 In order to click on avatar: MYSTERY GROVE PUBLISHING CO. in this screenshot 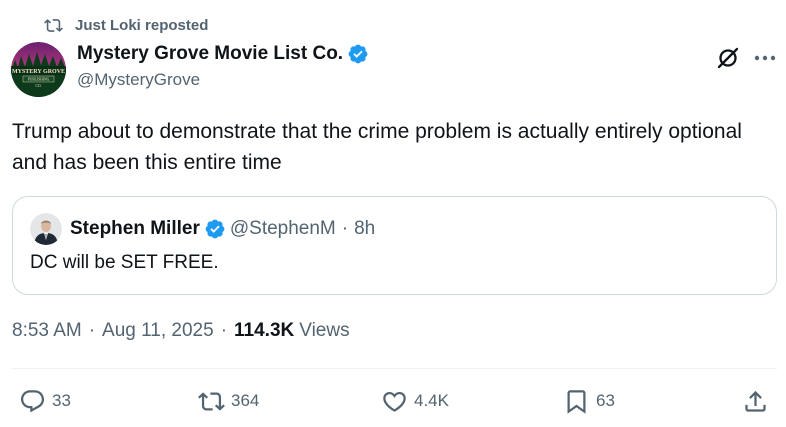, I will do `click(38, 69)`.